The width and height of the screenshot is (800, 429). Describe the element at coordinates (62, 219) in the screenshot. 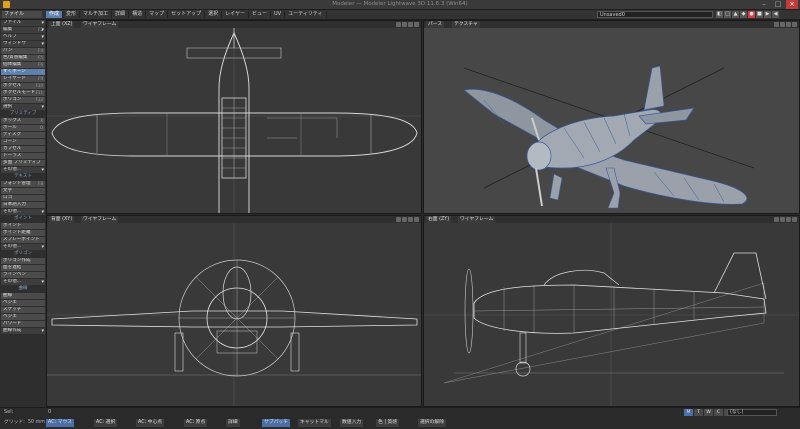

I see `view-select: 背面 (XY)` at that location.